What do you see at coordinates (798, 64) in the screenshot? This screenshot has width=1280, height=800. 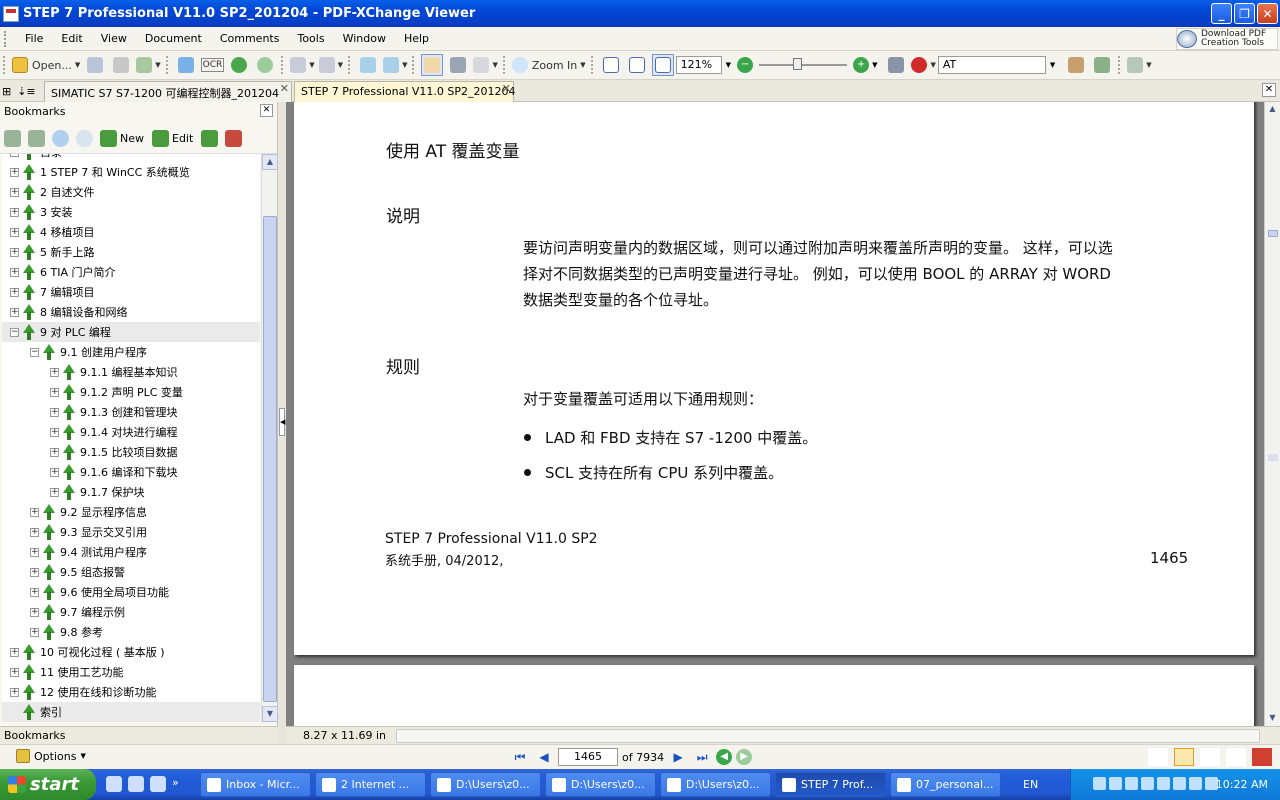 I see `zoom-slider-thumb` at bounding box center [798, 64].